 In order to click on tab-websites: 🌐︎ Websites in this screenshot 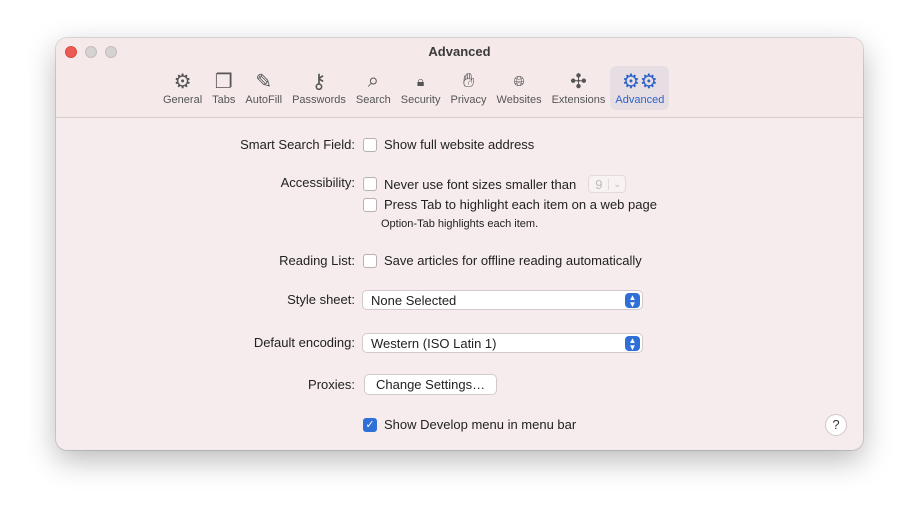, I will do `click(519, 88)`.